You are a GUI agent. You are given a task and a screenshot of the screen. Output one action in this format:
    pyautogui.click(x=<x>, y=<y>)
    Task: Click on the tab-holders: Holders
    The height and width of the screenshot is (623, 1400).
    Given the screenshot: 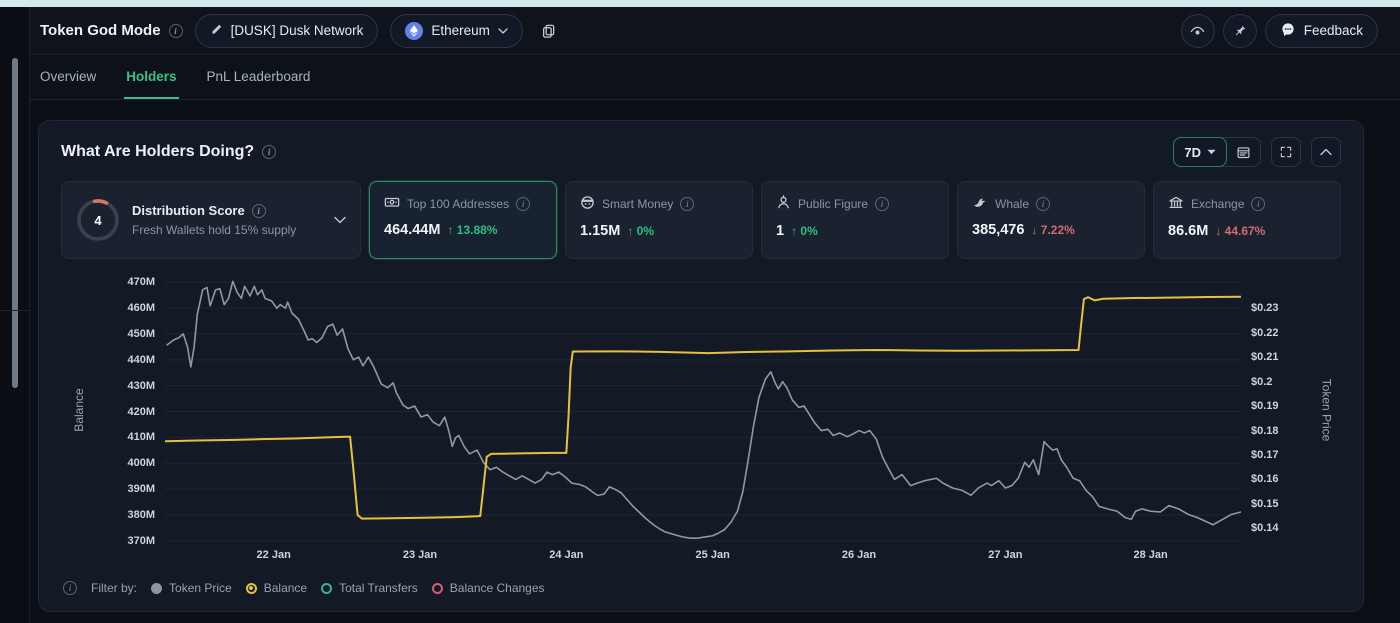 What is the action you would take?
    pyautogui.click(x=151, y=77)
    